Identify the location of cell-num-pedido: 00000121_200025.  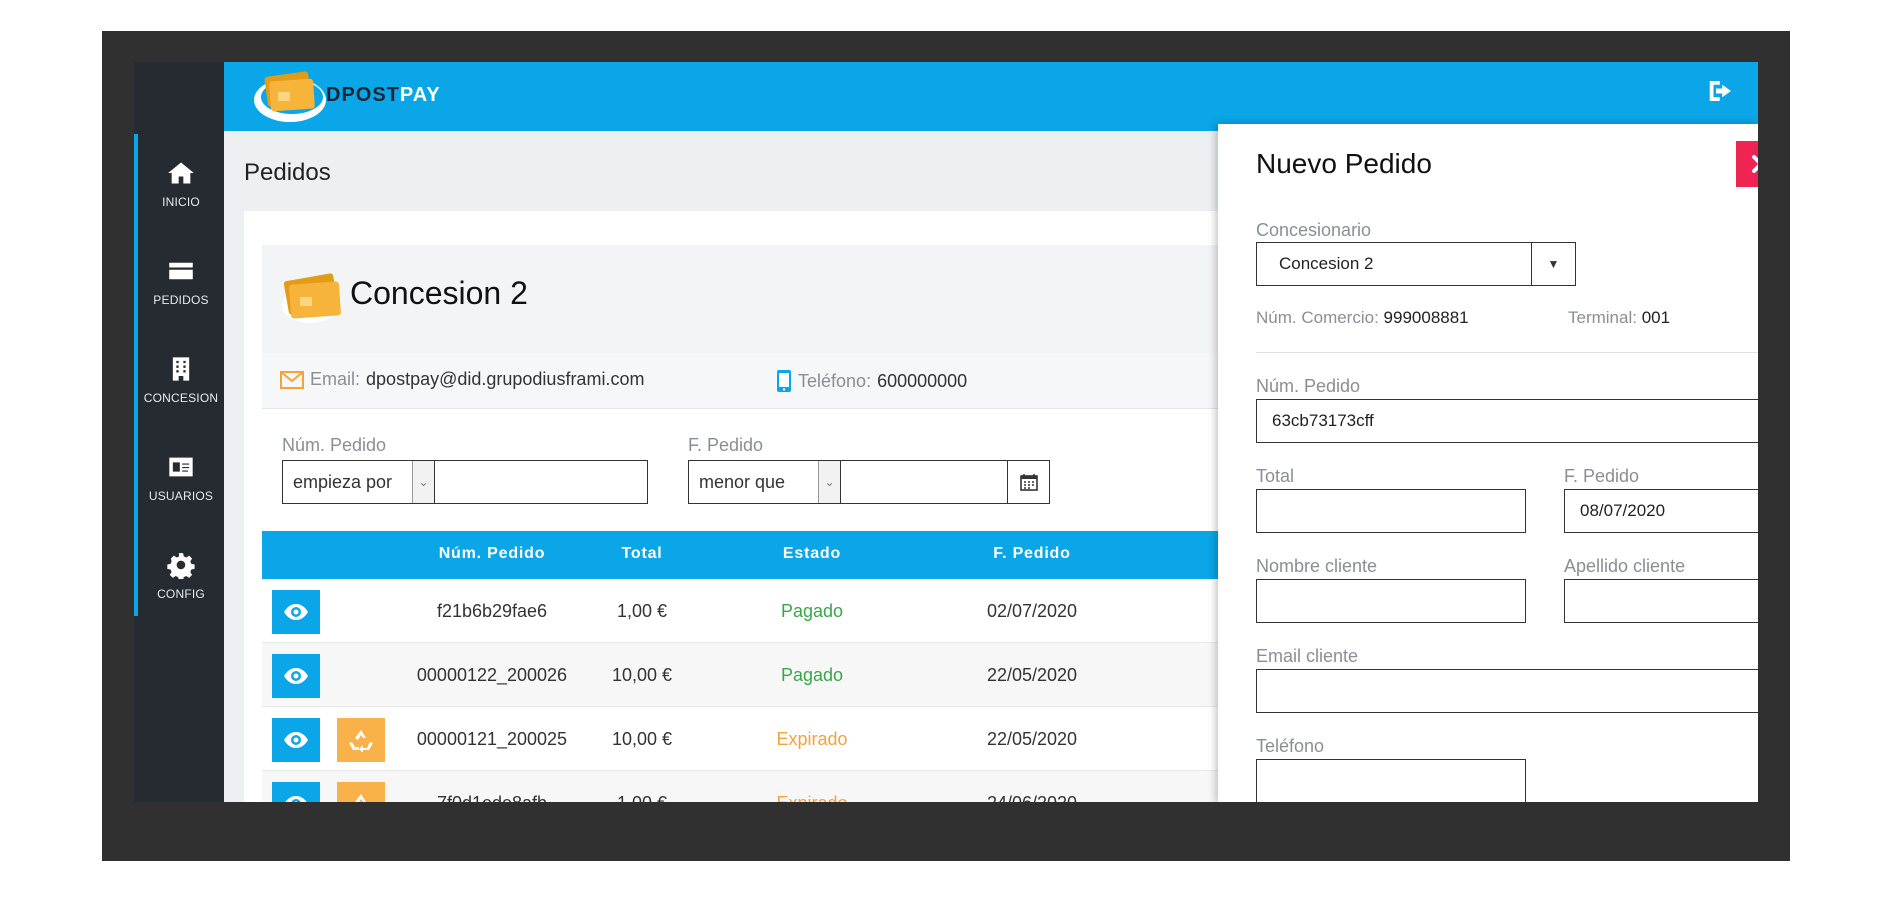
(492, 739).